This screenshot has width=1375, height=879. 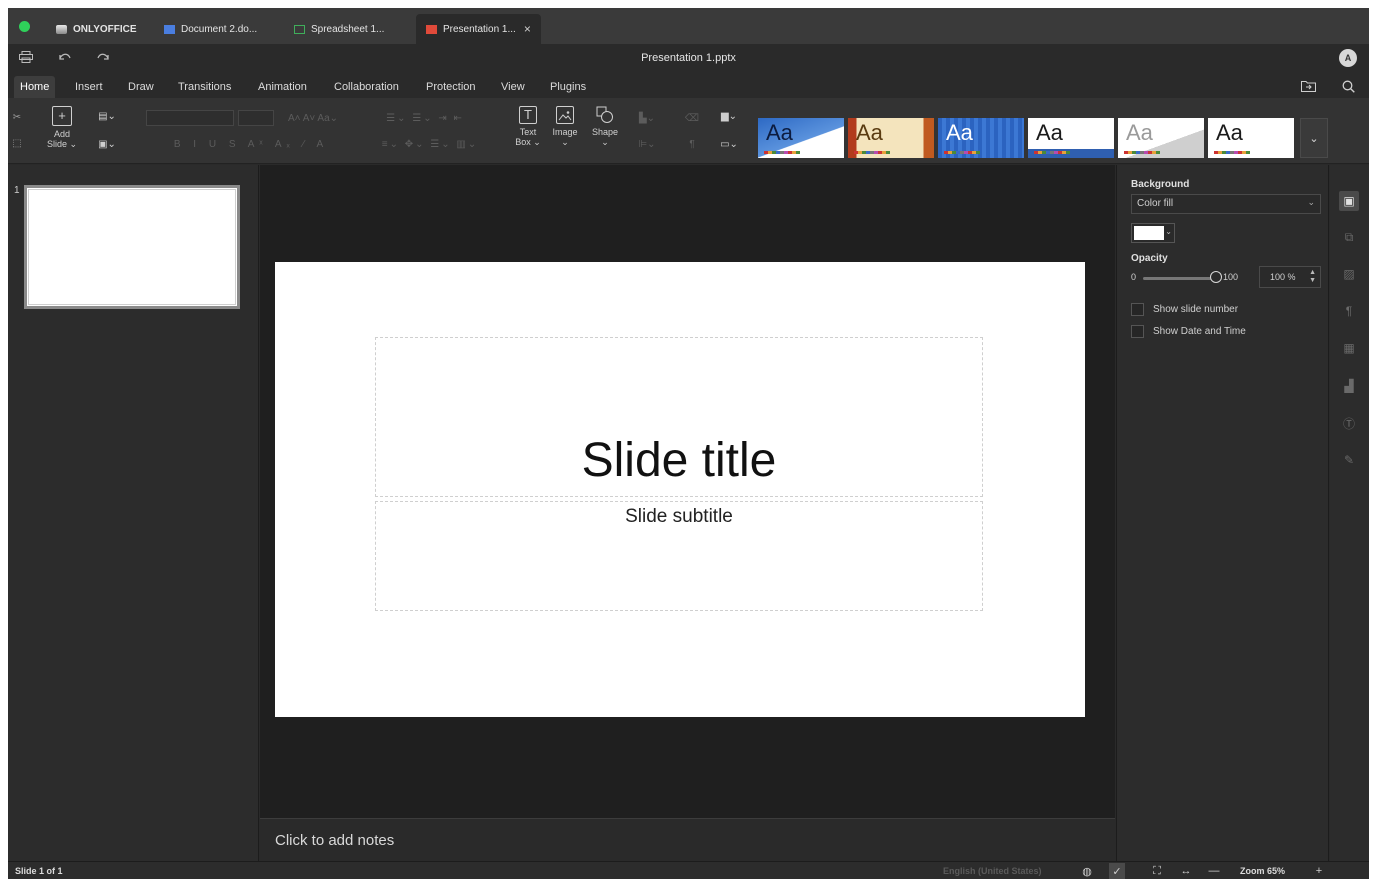 I want to click on tab-draw: Draw, so click(x=141, y=87).